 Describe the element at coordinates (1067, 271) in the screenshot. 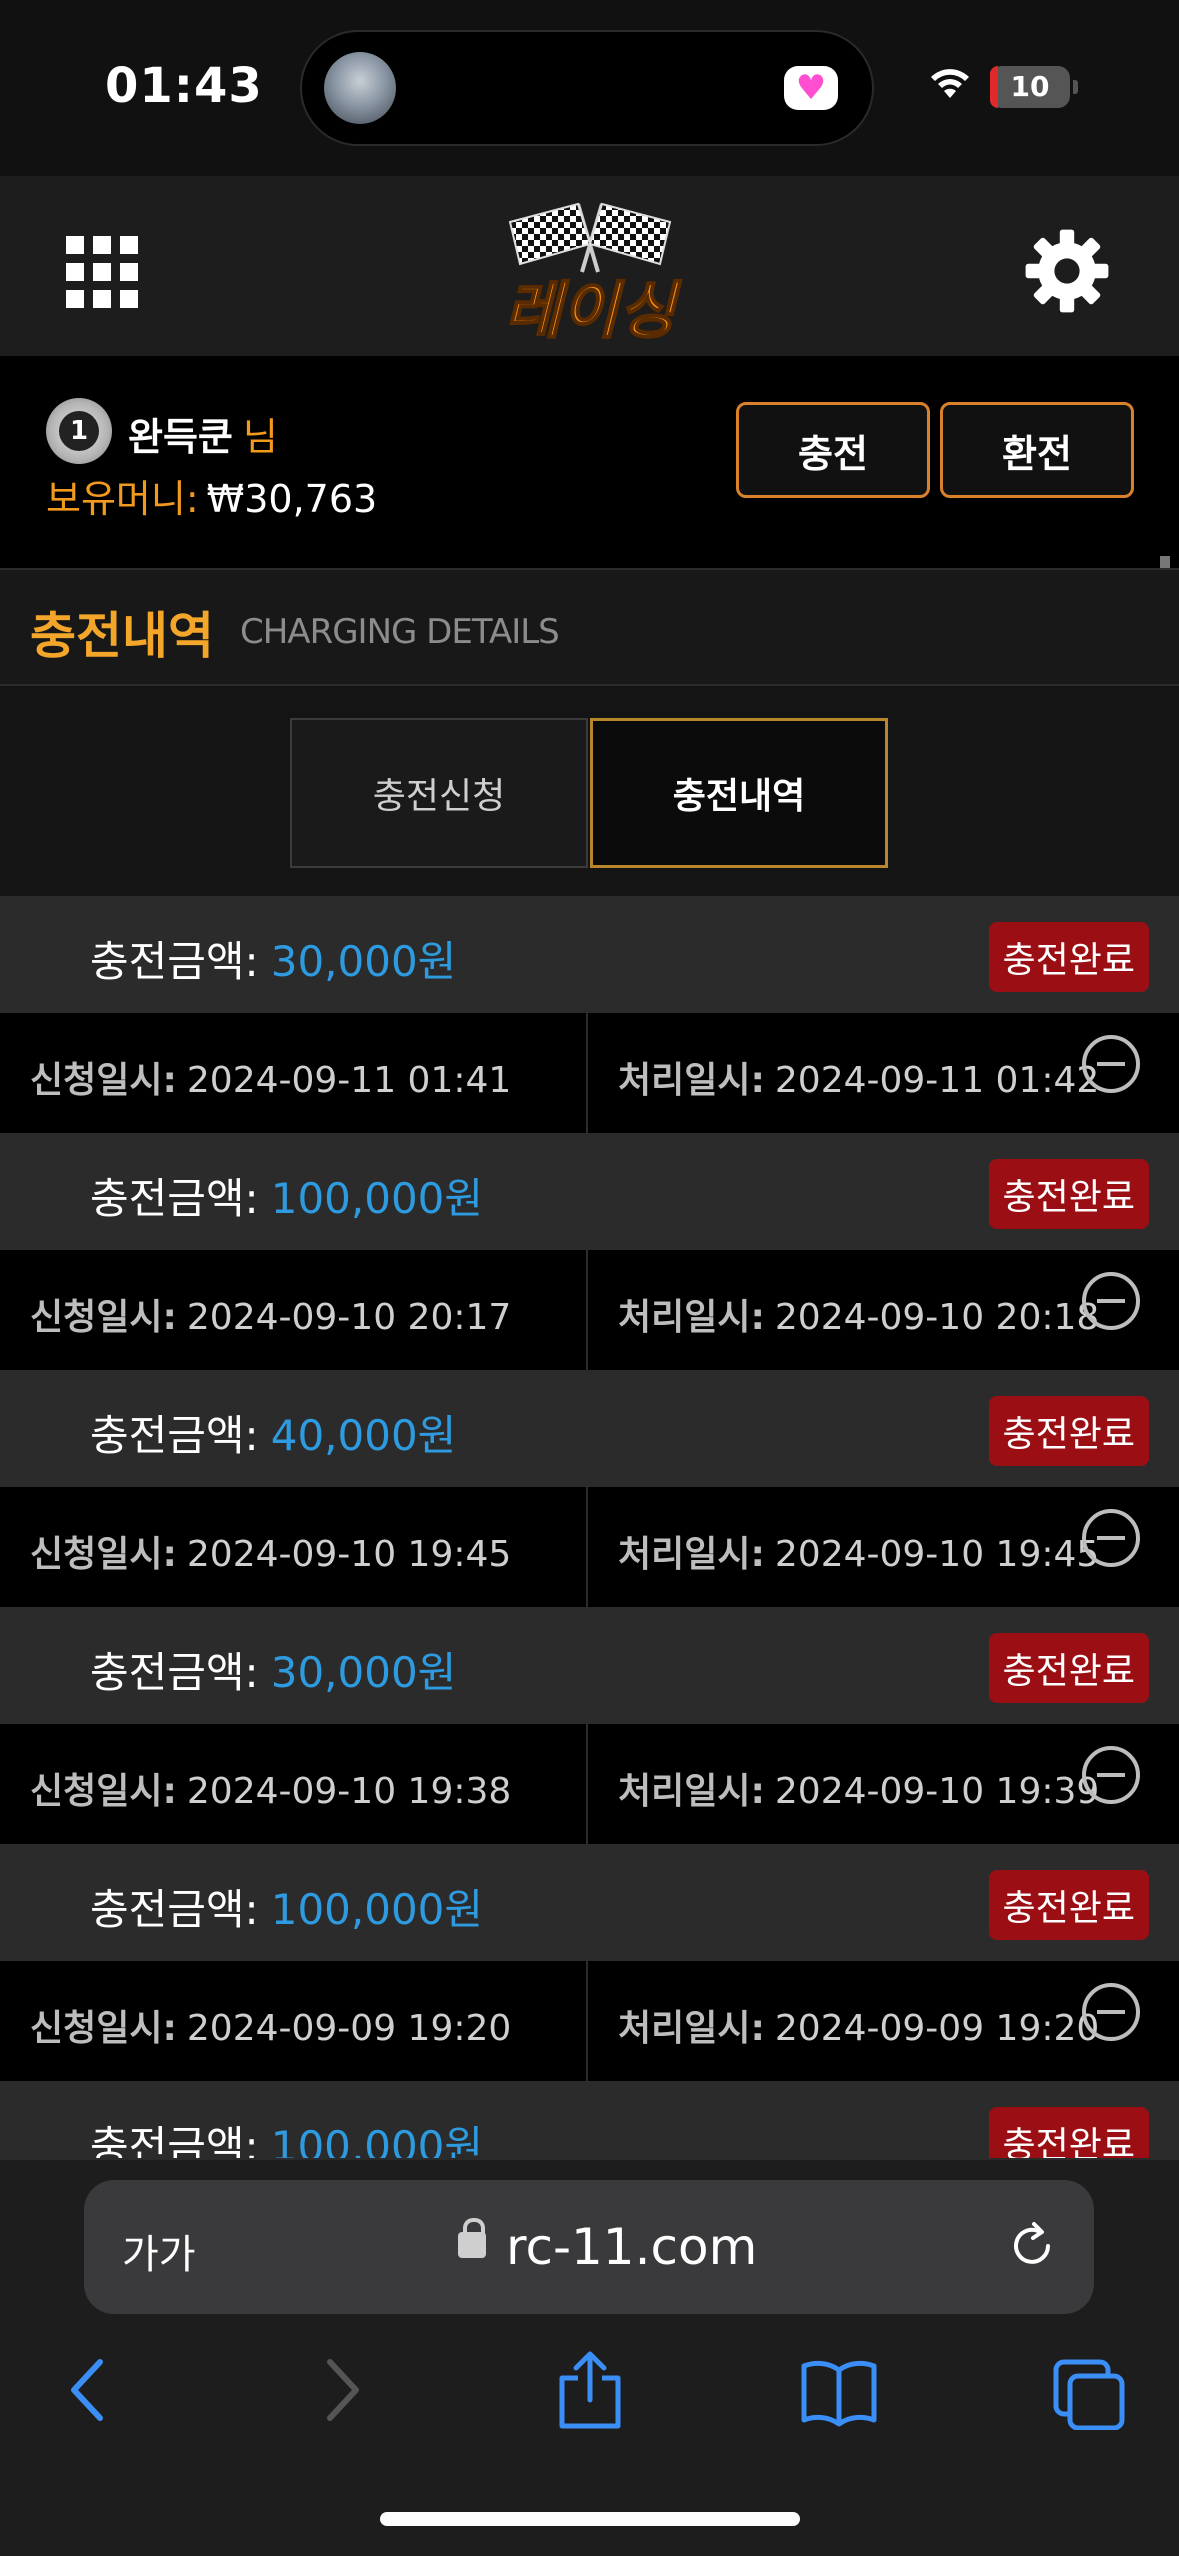

I see `settings-gear-icon` at that location.